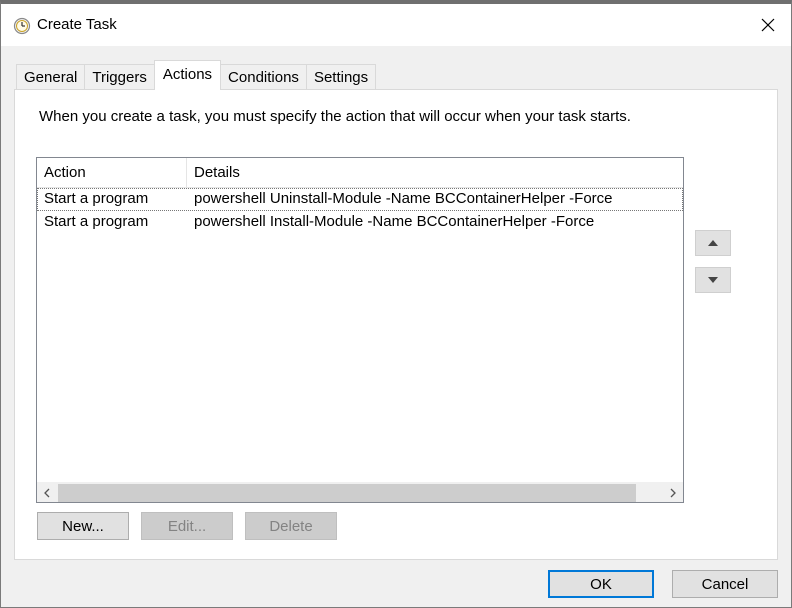 The image size is (792, 608). Describe the element at coordinates (77, 24) in the screenshot. I see `window-title: Create Task` at that location.